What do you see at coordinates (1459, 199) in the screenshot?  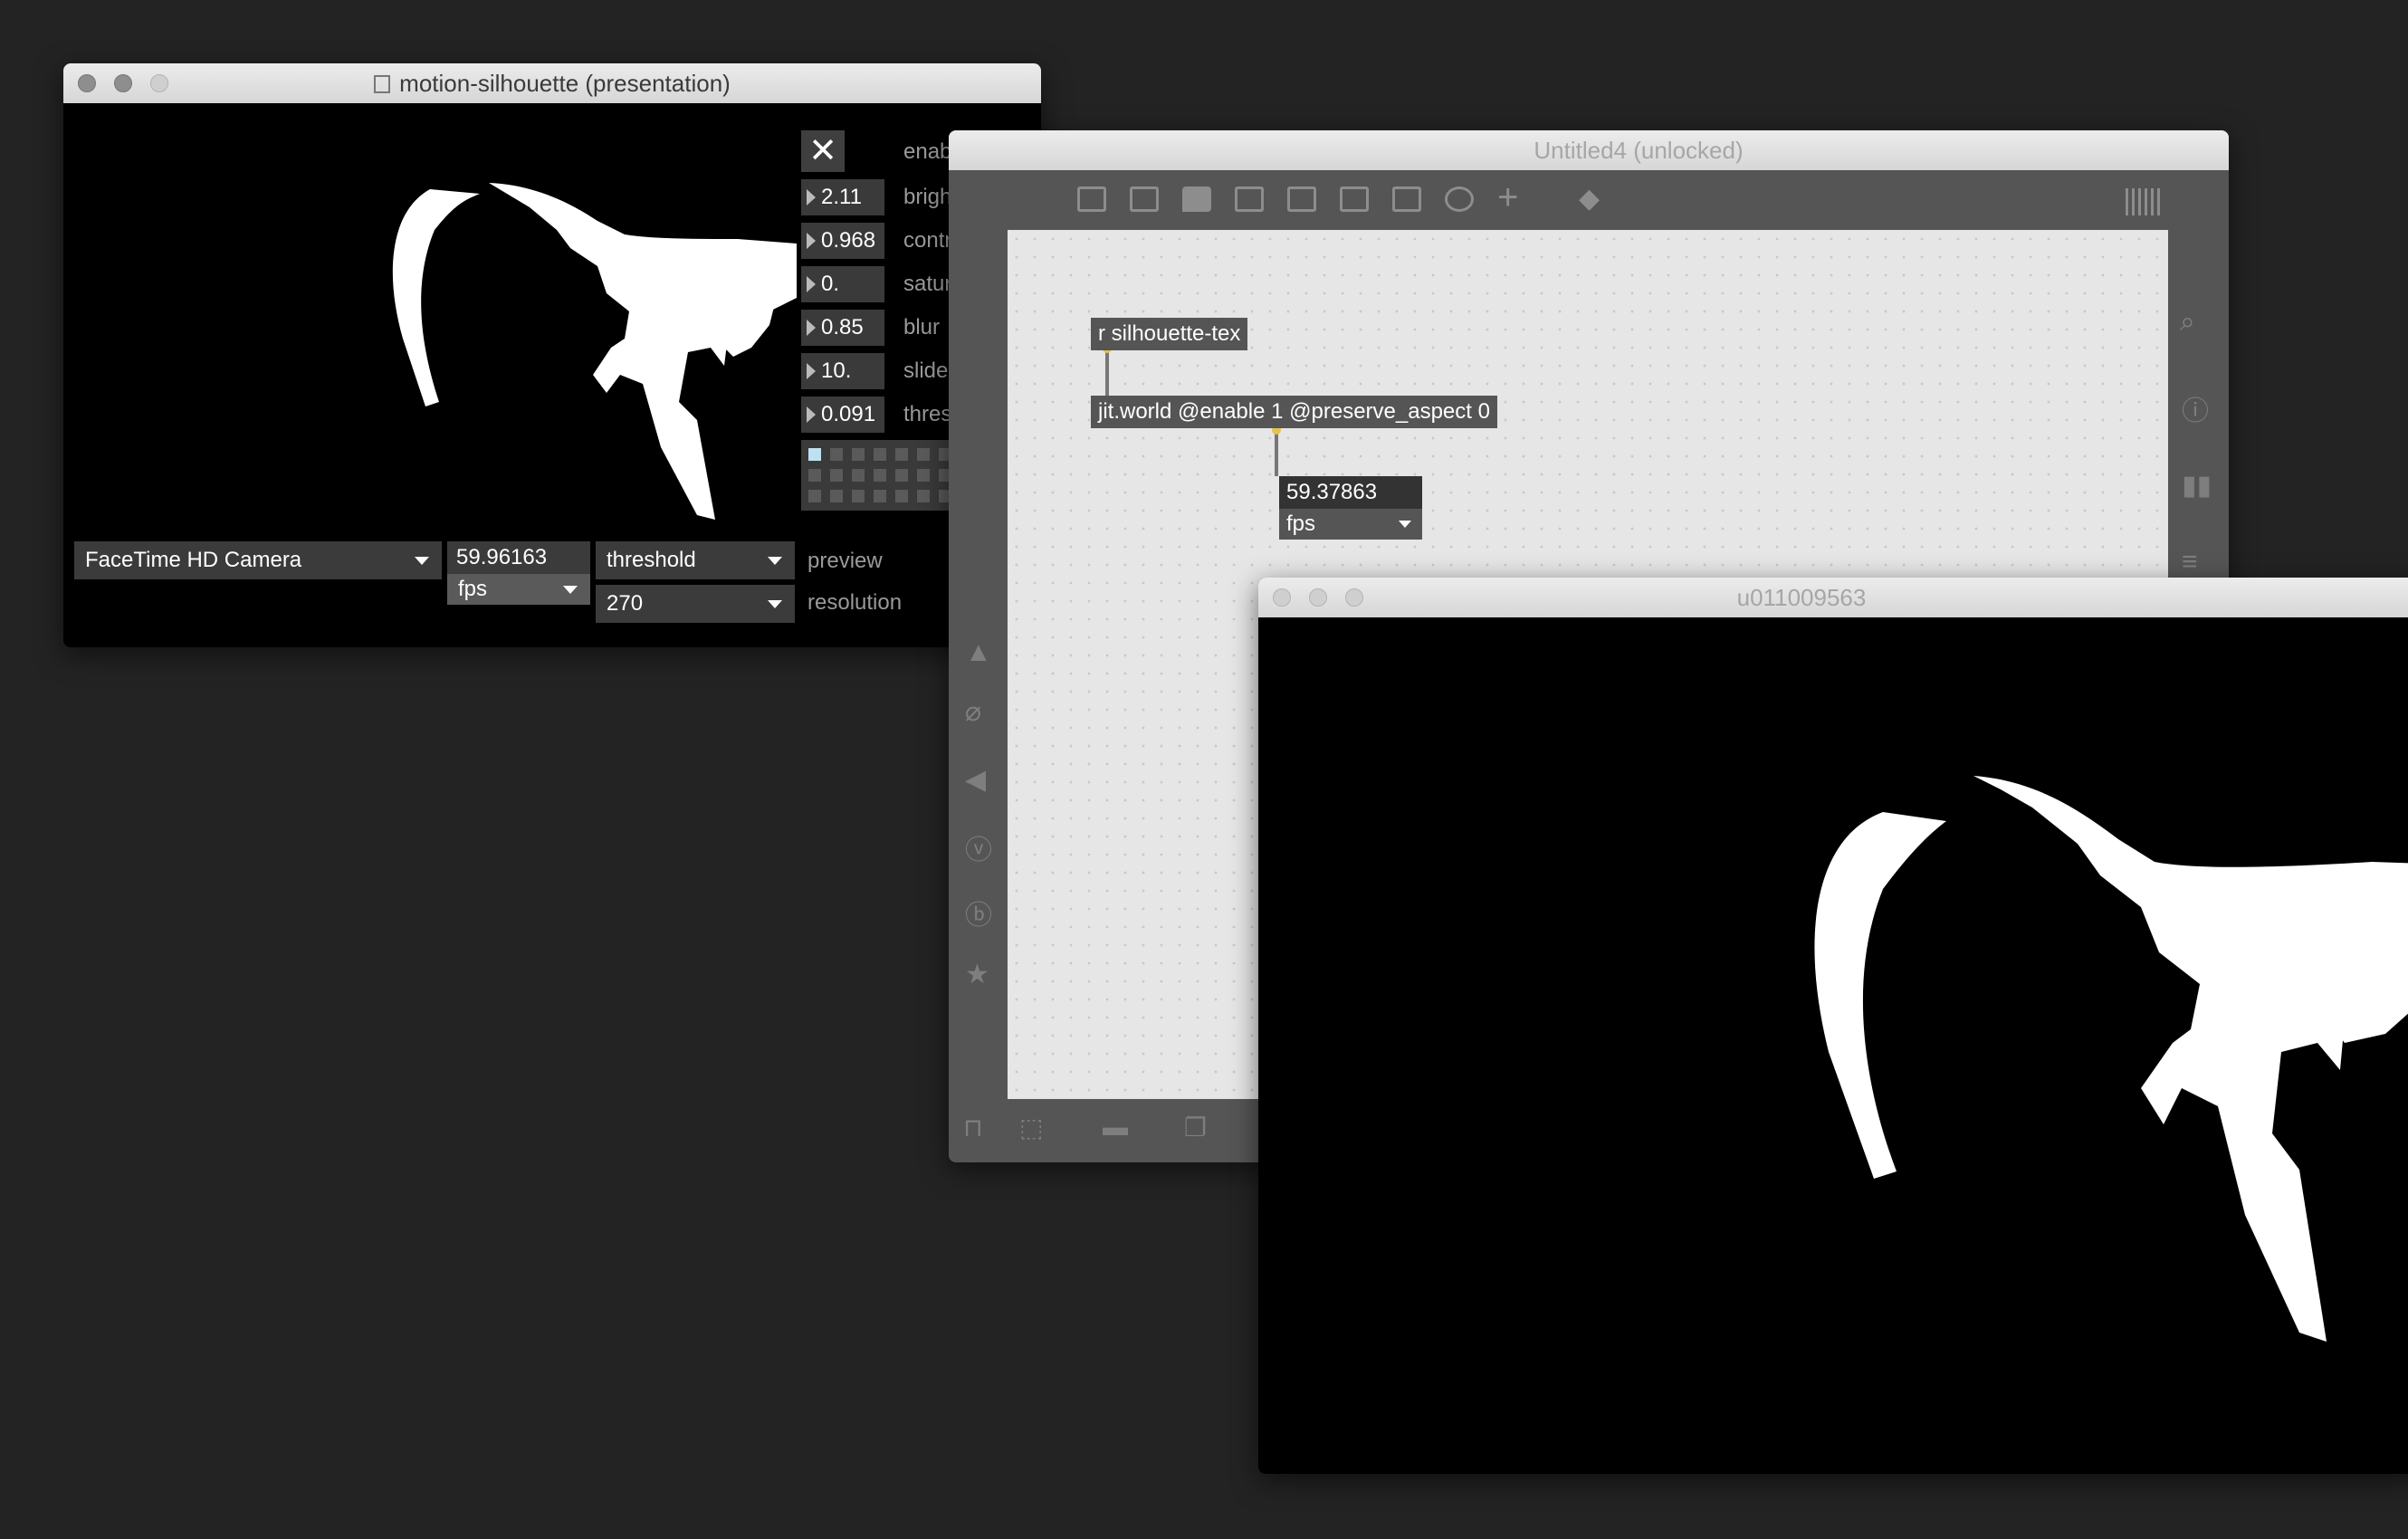 I see `dial-icon` at bounding box center [1459, 199].